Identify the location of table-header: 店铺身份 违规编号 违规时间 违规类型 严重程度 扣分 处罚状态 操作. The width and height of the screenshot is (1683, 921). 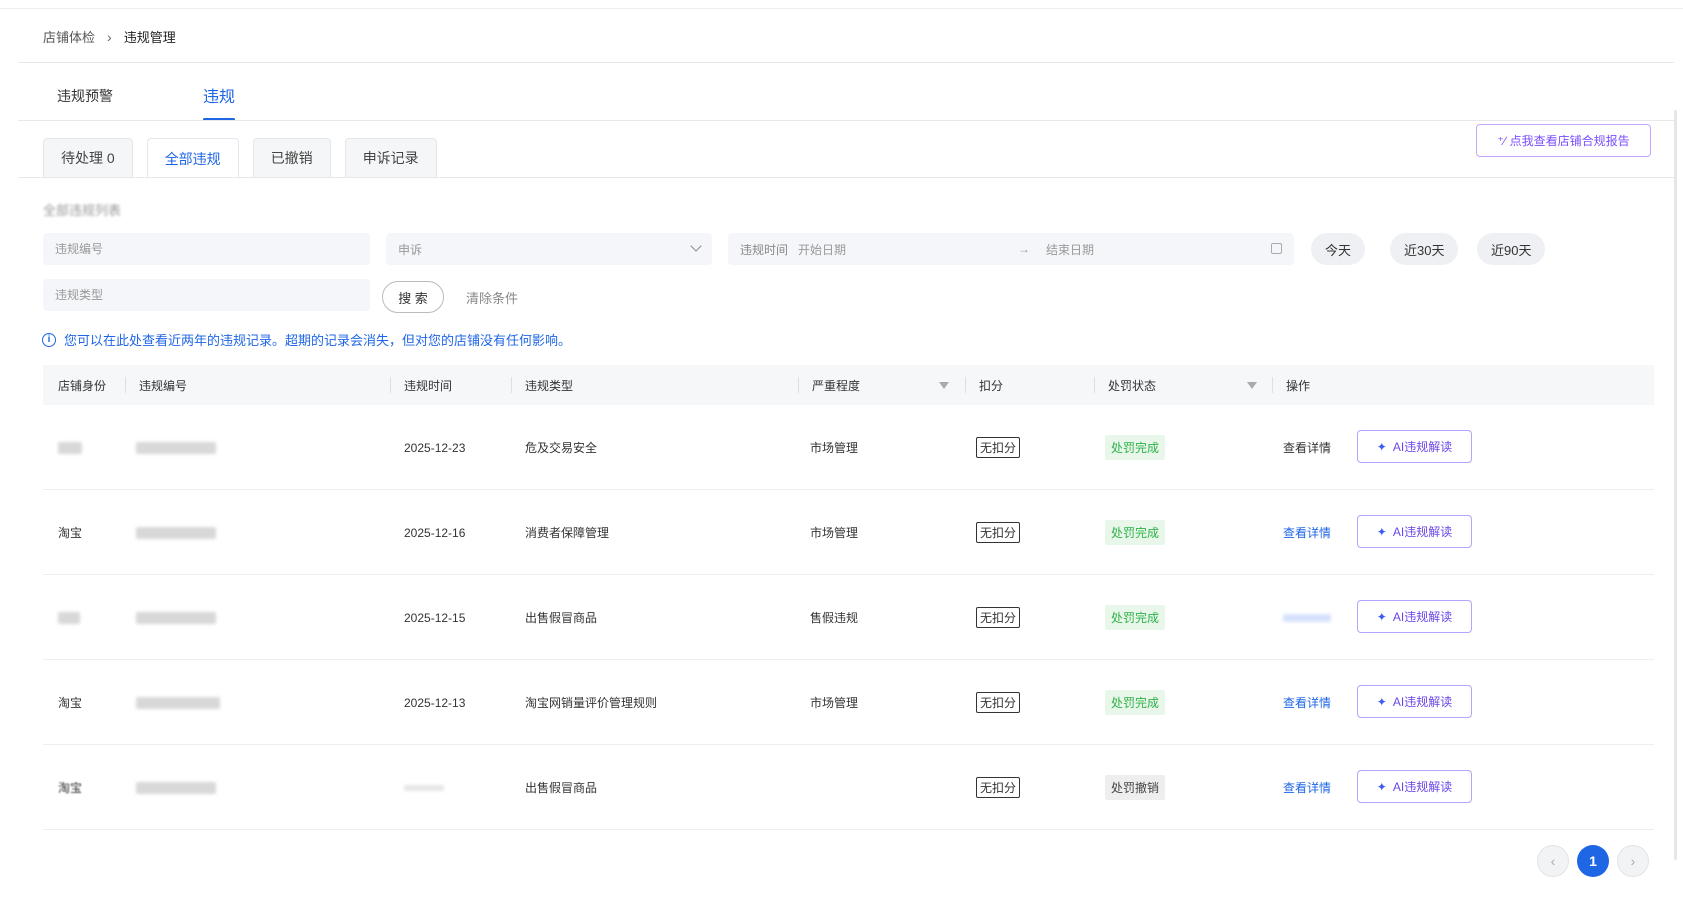
(848, 385).